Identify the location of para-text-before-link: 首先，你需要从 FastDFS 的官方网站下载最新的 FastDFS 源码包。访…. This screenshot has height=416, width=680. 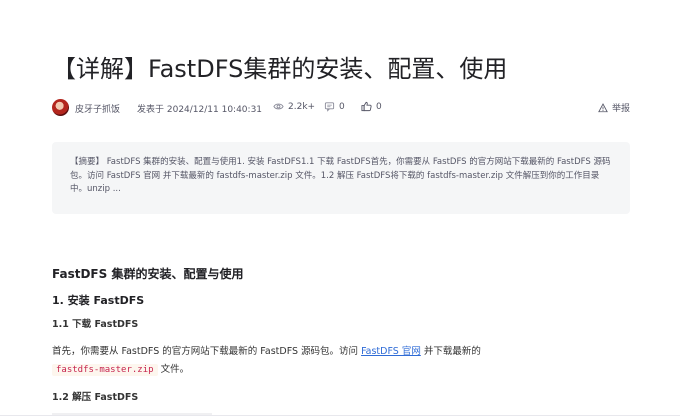
(207, 351).